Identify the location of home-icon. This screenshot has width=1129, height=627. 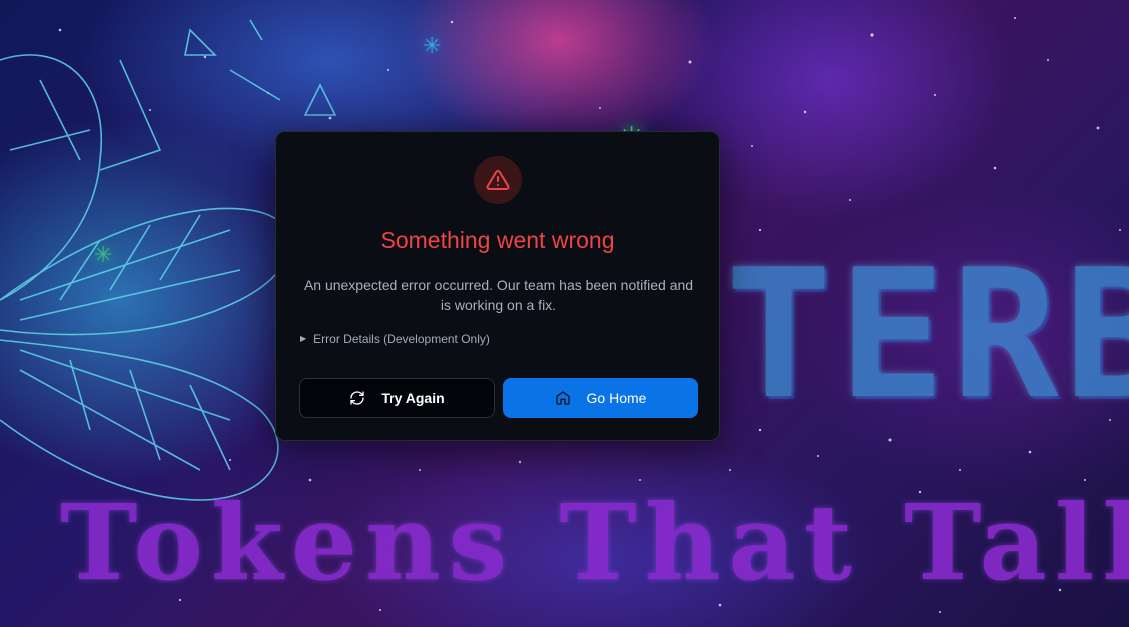
(563, 398).